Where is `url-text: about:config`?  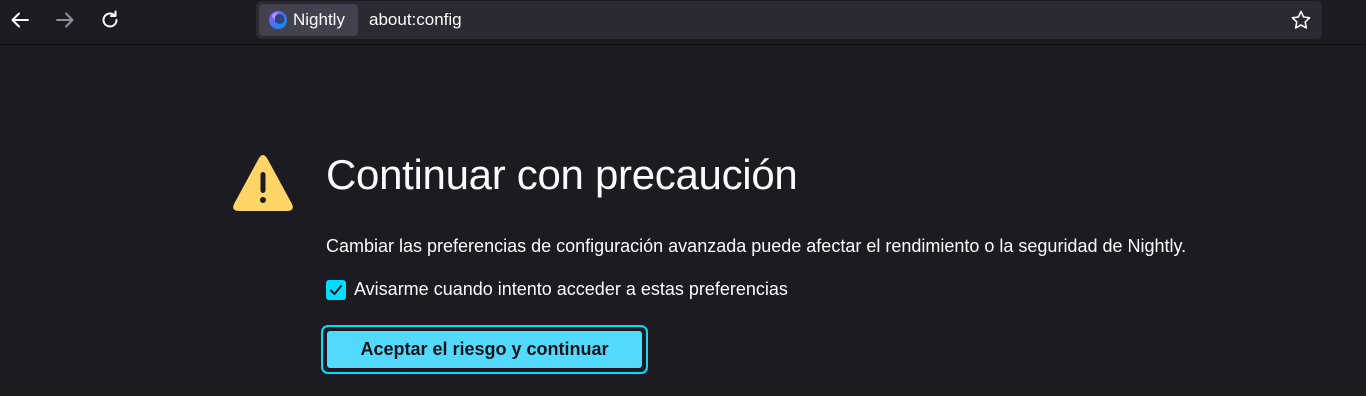 url-text: about:config is located at coordinates (415, 20).